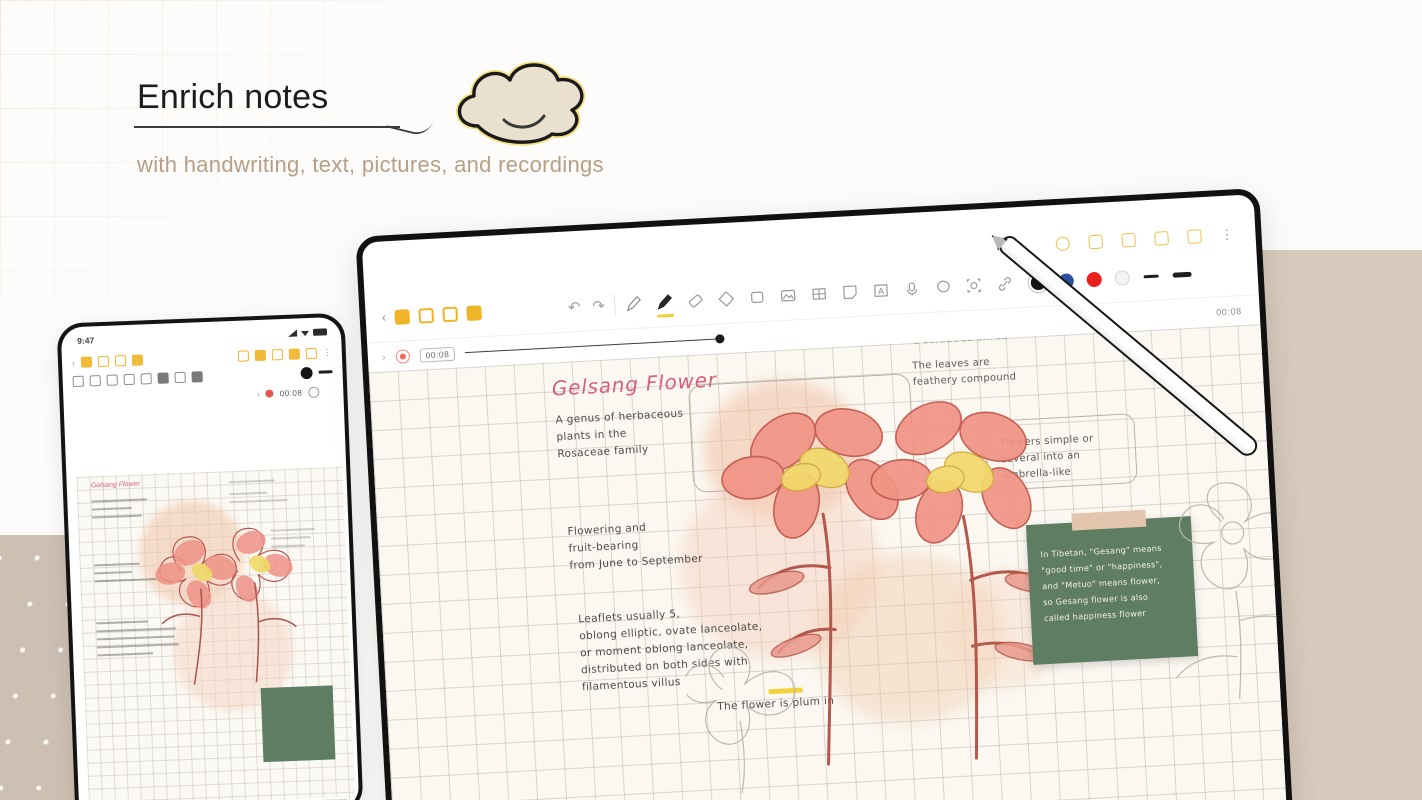 The height and width of the screenshot is (800, 1422). I want to click on pencil-flower-illustration, so click(1231, 590).